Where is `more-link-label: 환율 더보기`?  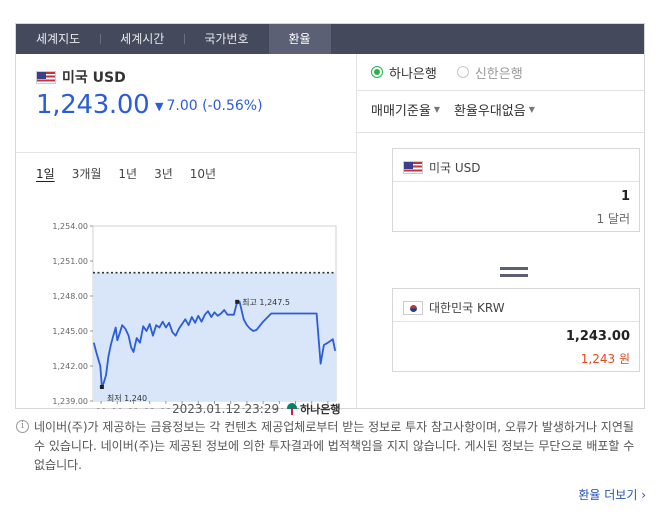
more-link-label: 환율 더보기 is located at coordinates (608, 495).